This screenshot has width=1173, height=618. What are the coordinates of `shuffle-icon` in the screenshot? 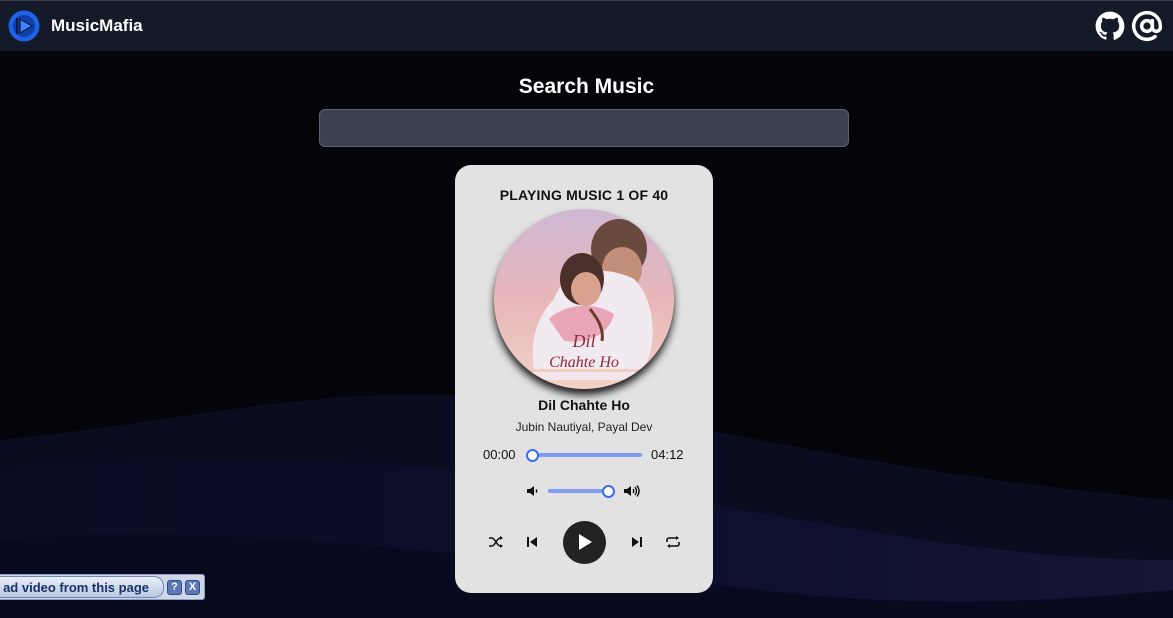 It's located at (495, 542).